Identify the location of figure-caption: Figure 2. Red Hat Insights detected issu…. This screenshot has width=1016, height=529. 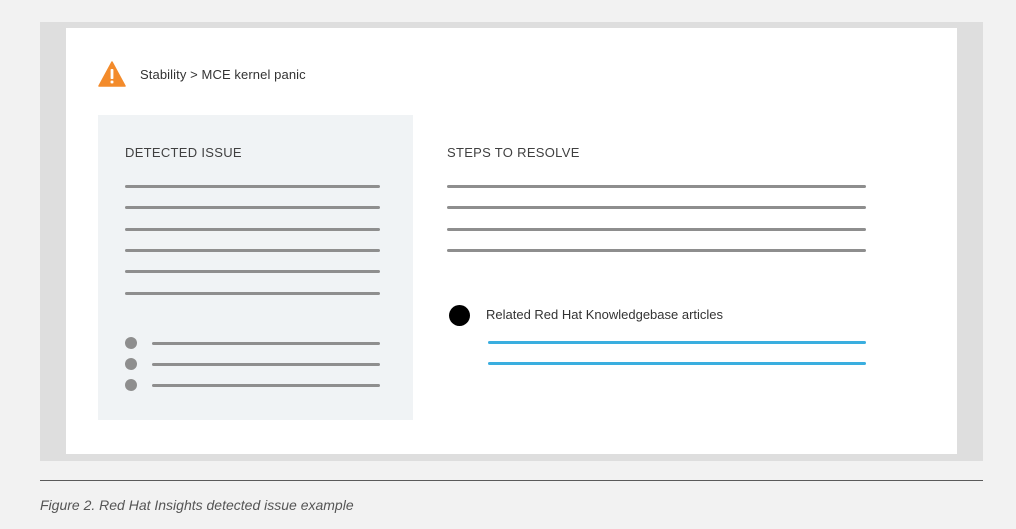
(197, 505).